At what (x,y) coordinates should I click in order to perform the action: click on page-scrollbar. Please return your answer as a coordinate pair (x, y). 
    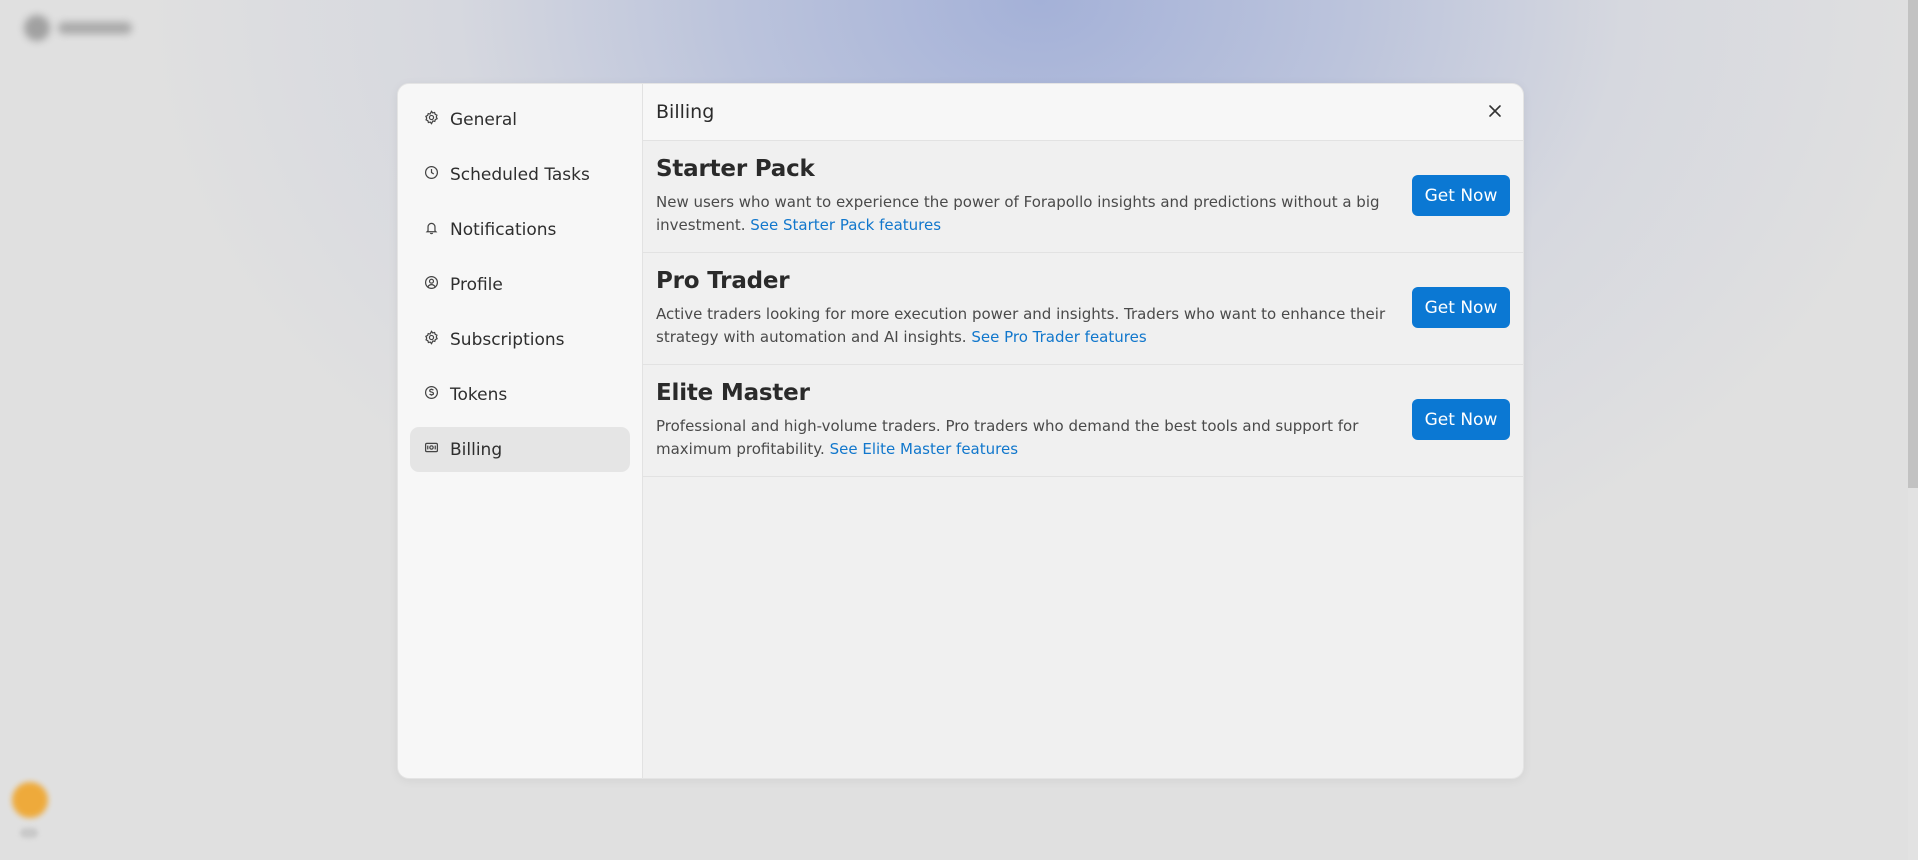
    Looking at the image, I should click on (1913, 430).